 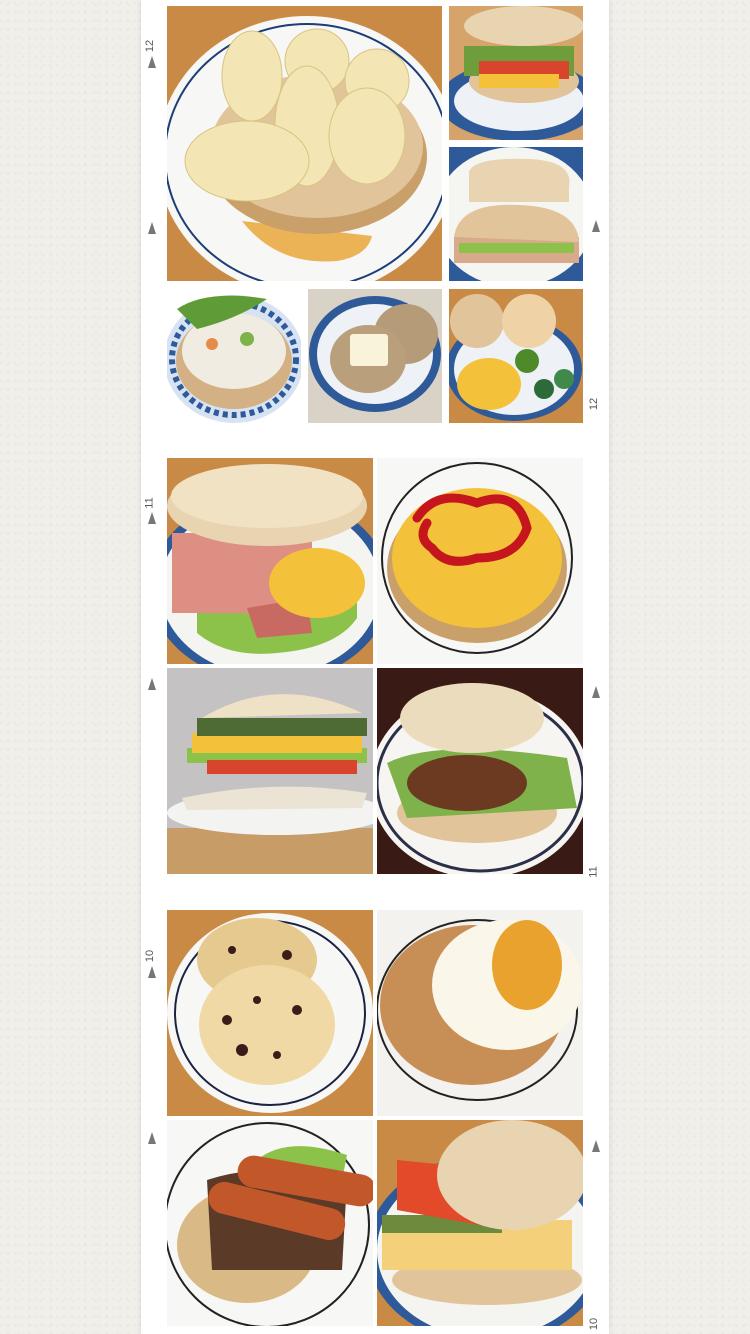 I want to click on photo-sausage-muffin, so click(x=270, y=1223).